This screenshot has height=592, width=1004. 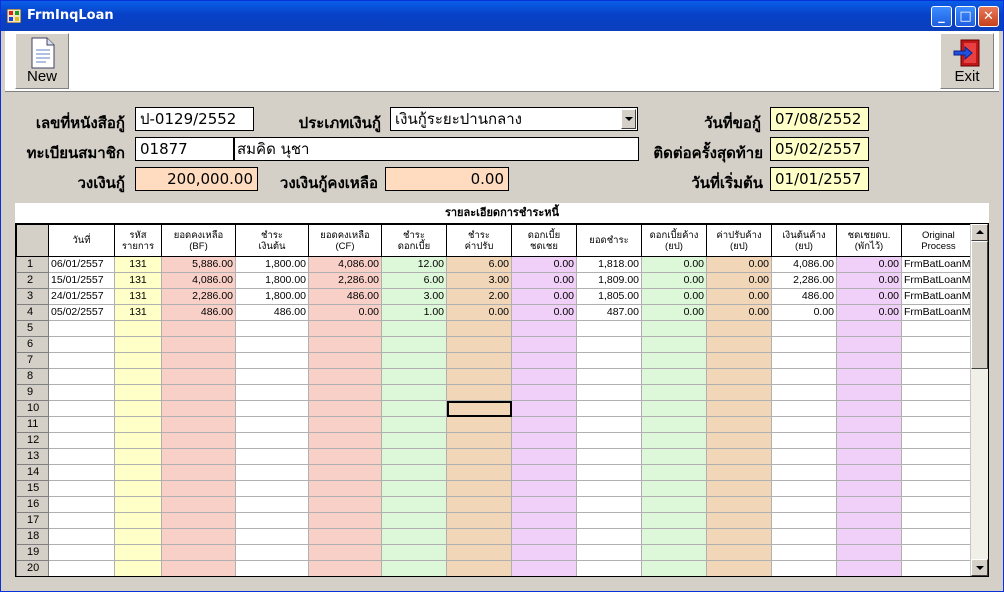 I want to click on scroll-down-icon, so click(x=979, y=567).